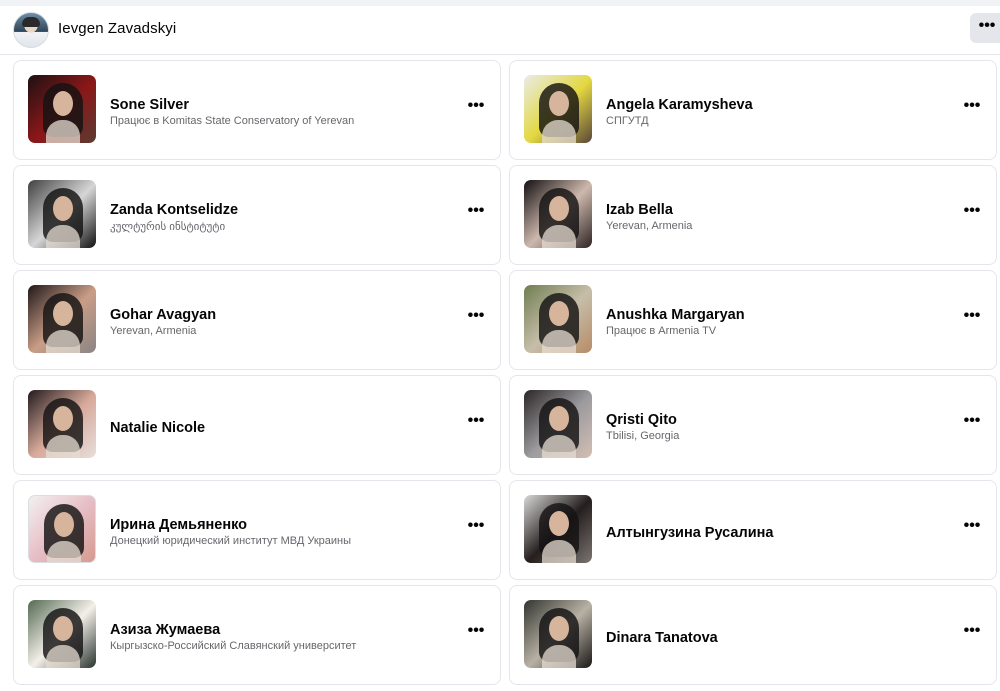 The height and width of the screenshot is (691, 1000). What do you see at coordinates (661, 331) in the screenshot?
I see `friend-subtitle: Працює в Armenia TV` at bounding box center [661, 331].